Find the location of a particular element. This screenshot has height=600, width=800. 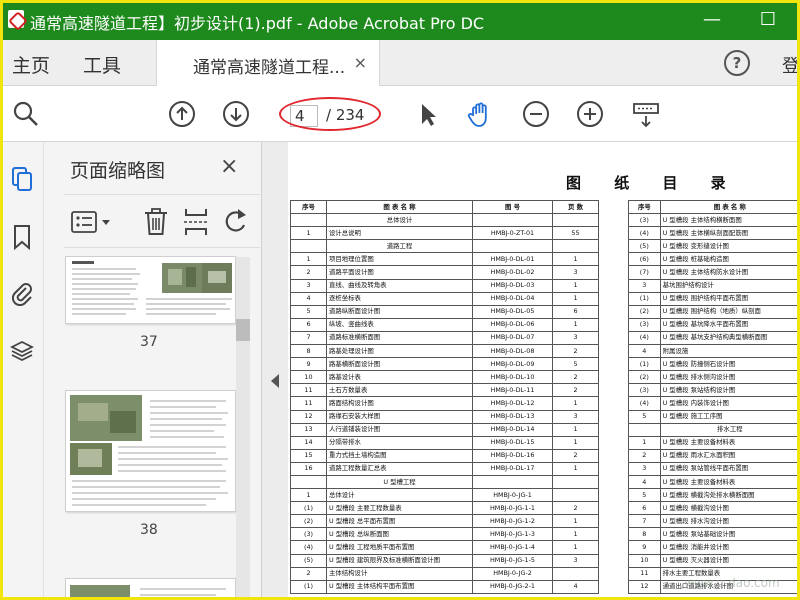

table-cell: HMBJ-0-DL-05 is located at coordinates (512, 311).